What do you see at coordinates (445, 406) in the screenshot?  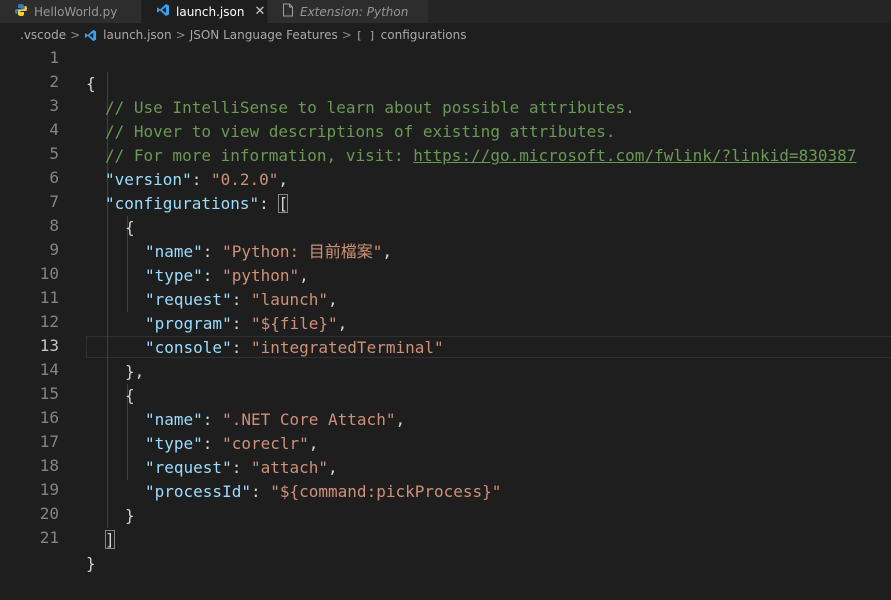 I see `code-line: "name": ".NET Core Attach",` at bounding box center [445, 406].